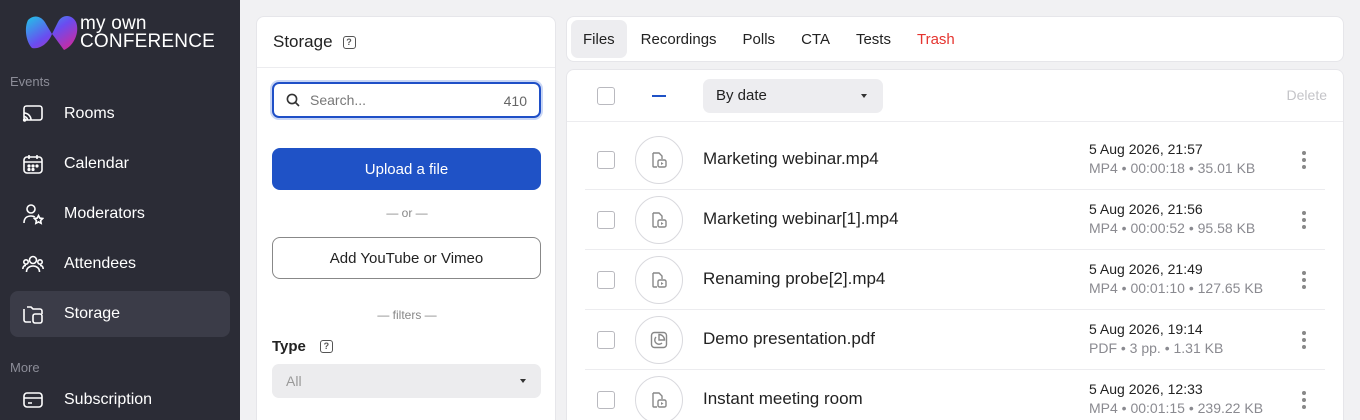  Describe the element at coordinates (33, 164) in the screenshot. I see `calendar-icon` at that location.